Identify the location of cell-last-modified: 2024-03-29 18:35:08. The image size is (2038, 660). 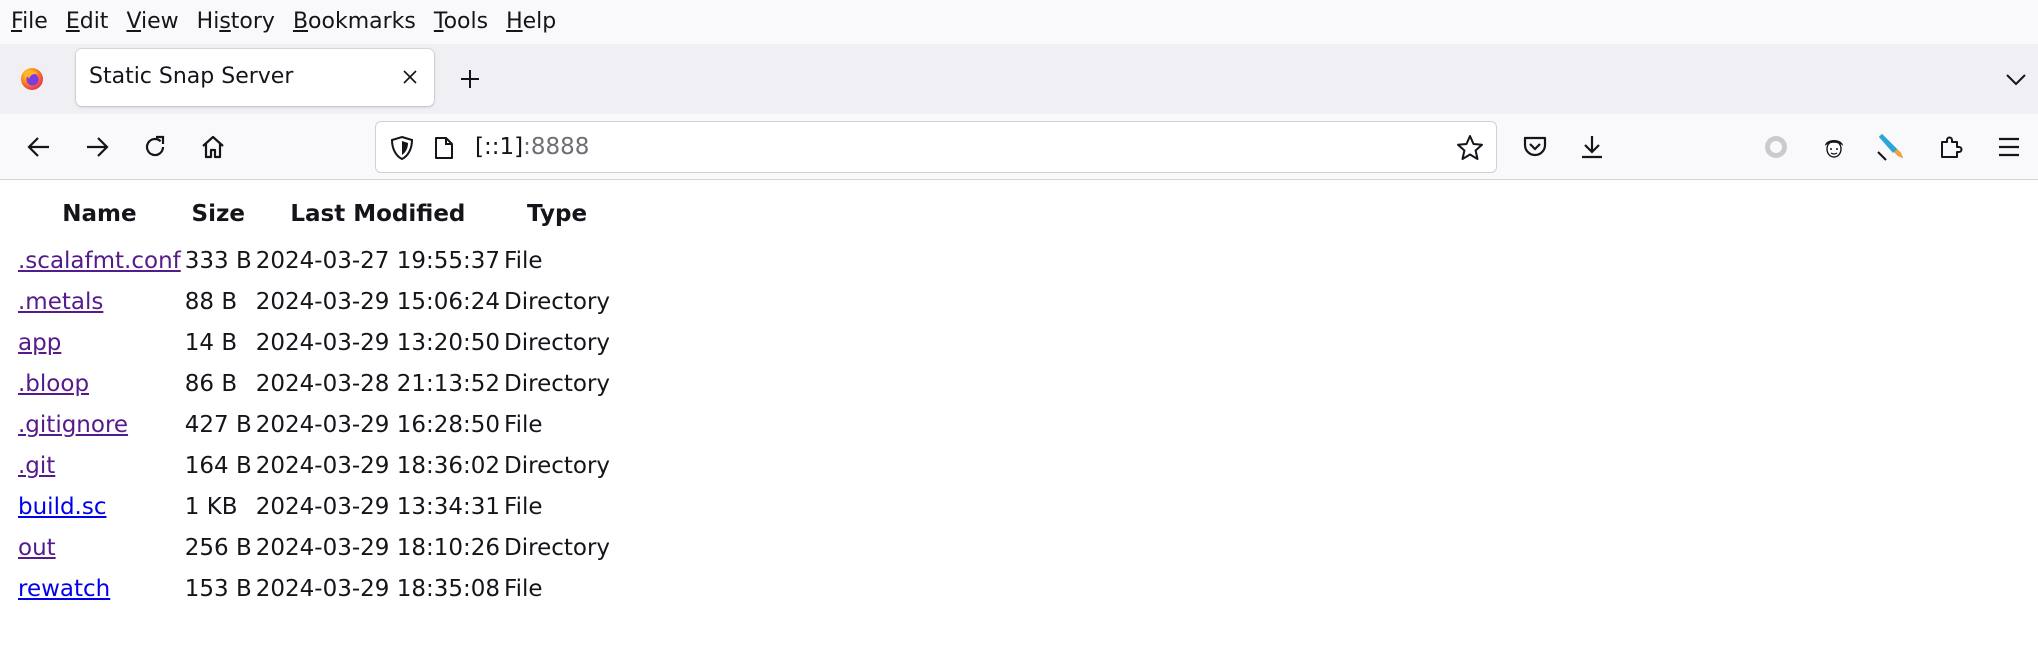
(378, 589).